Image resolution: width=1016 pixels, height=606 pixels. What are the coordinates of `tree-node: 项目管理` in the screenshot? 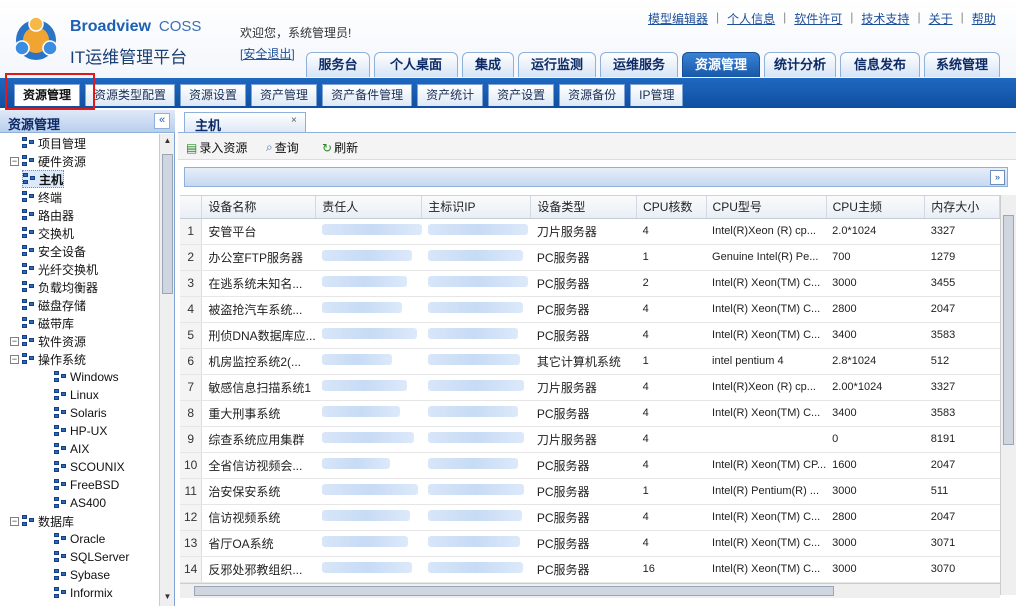 It's located at (54, 143).